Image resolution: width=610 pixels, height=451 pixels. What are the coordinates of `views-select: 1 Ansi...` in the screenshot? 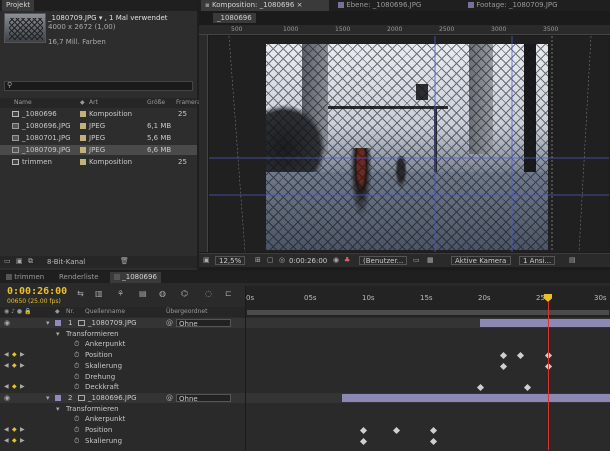 It's located at (537, 260).